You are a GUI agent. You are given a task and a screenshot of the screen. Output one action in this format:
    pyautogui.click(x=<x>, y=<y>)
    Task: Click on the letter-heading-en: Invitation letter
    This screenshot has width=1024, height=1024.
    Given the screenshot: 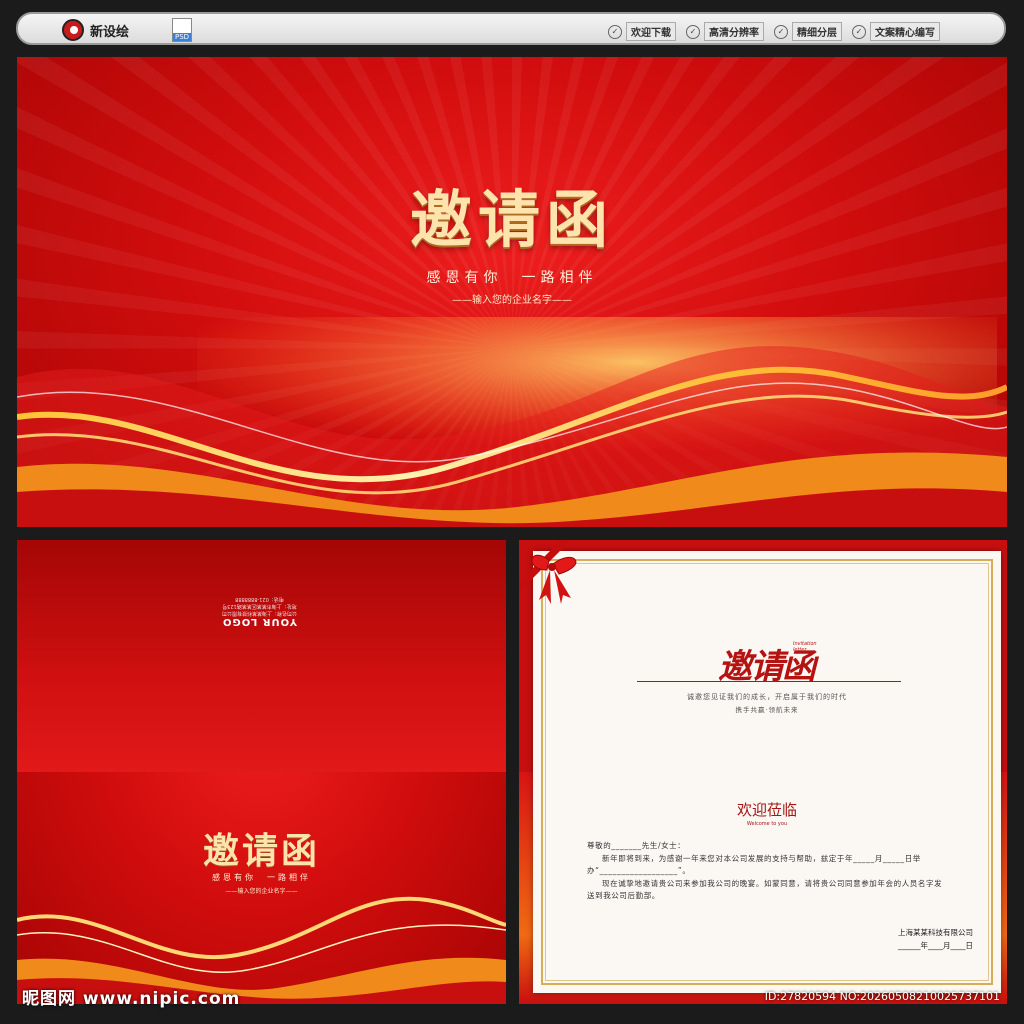 What is the action you would take?
    pyautogui.click(x=805, y=647)
    